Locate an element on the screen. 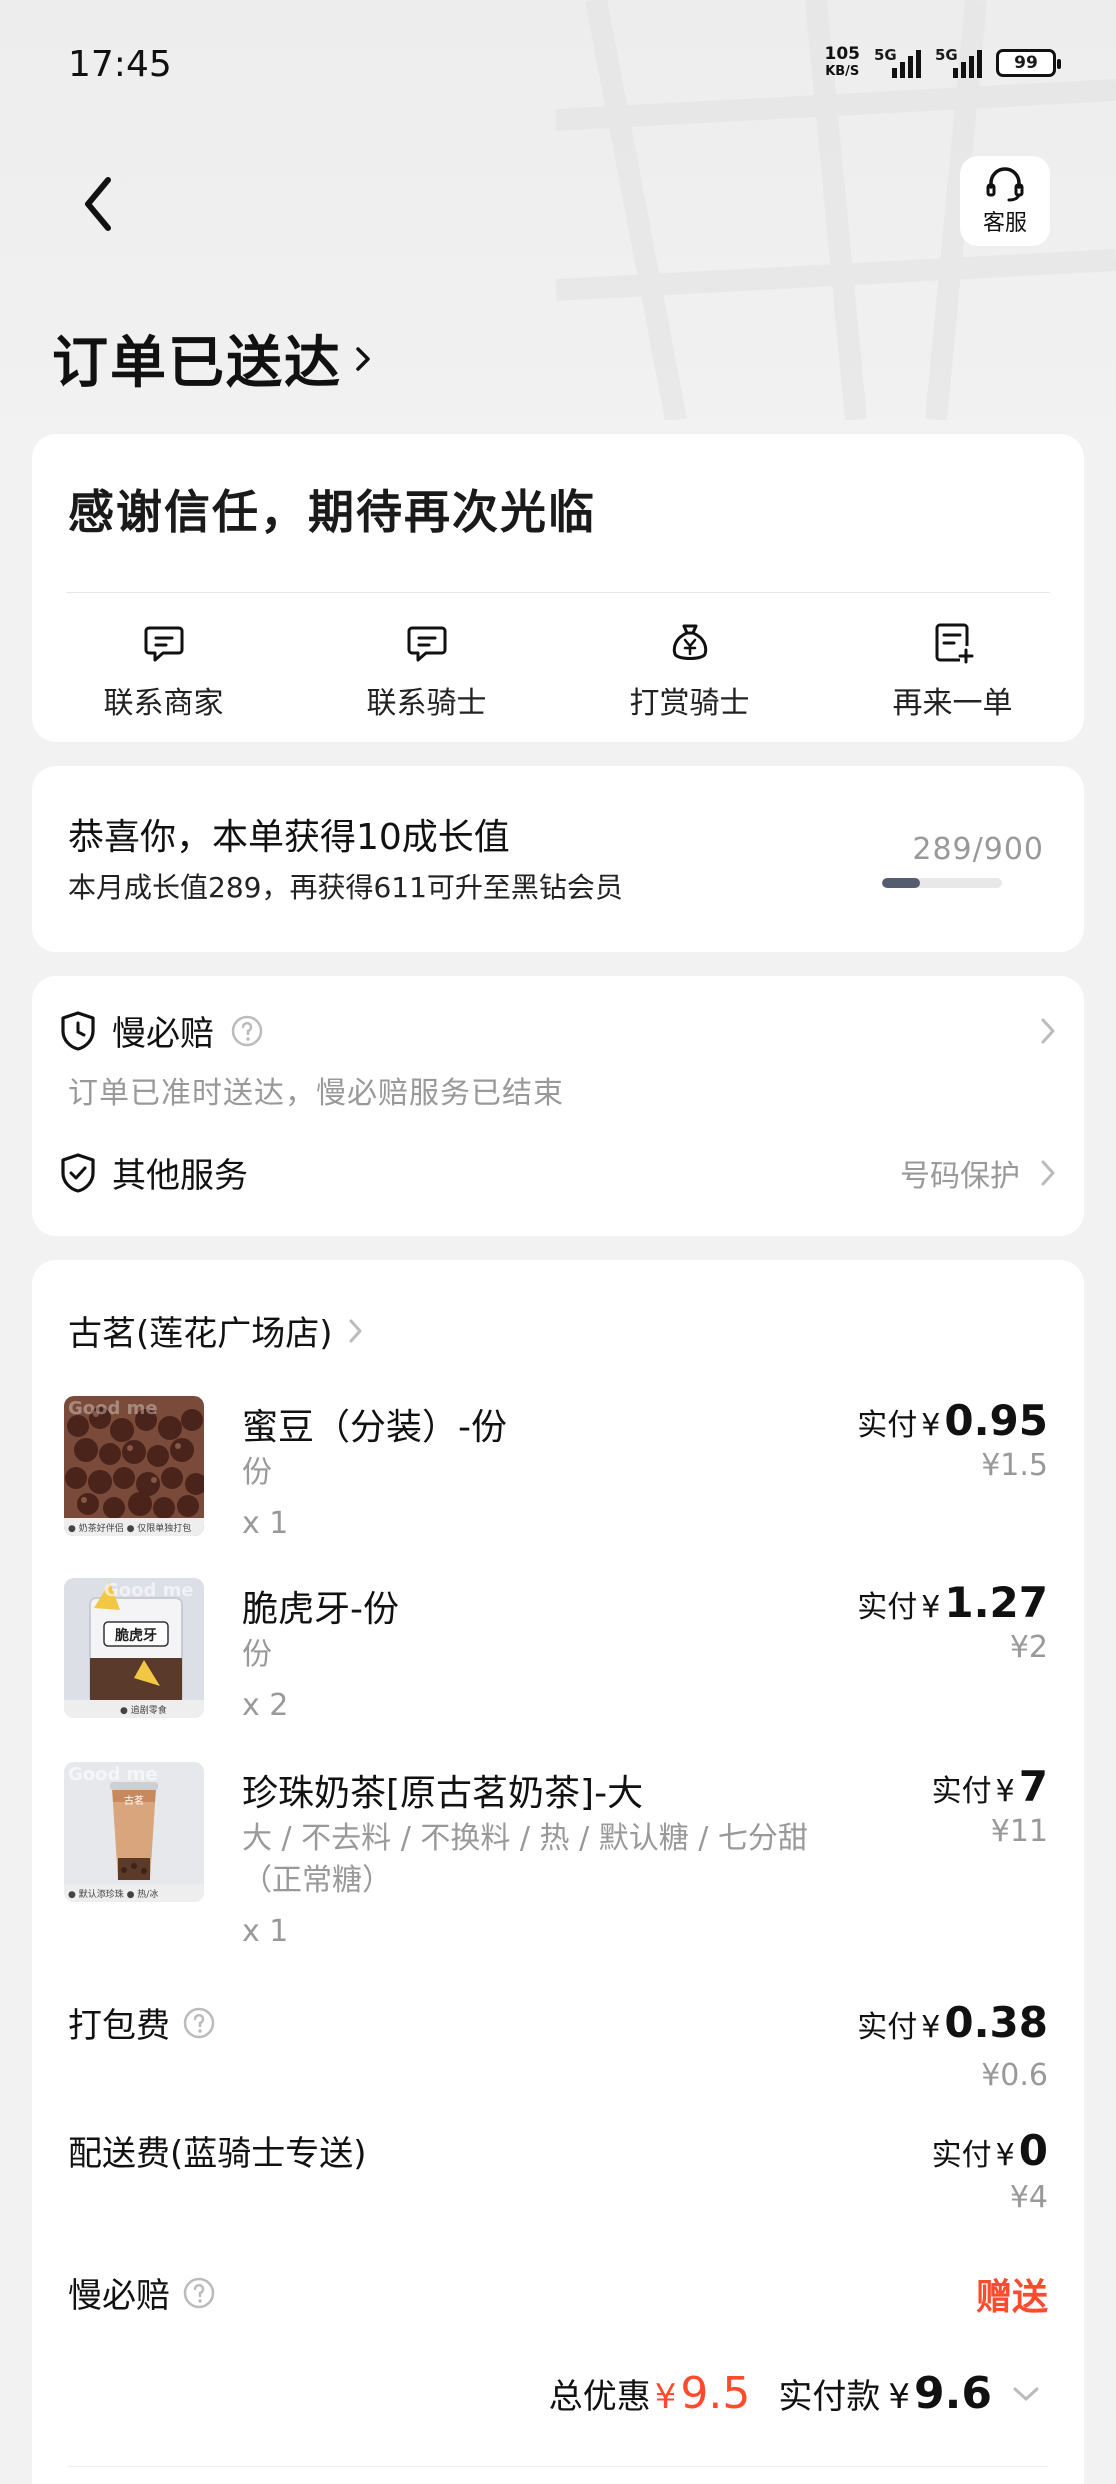  slow-compensation-row: 慢必赔 is located at coordinates (558, 1030).